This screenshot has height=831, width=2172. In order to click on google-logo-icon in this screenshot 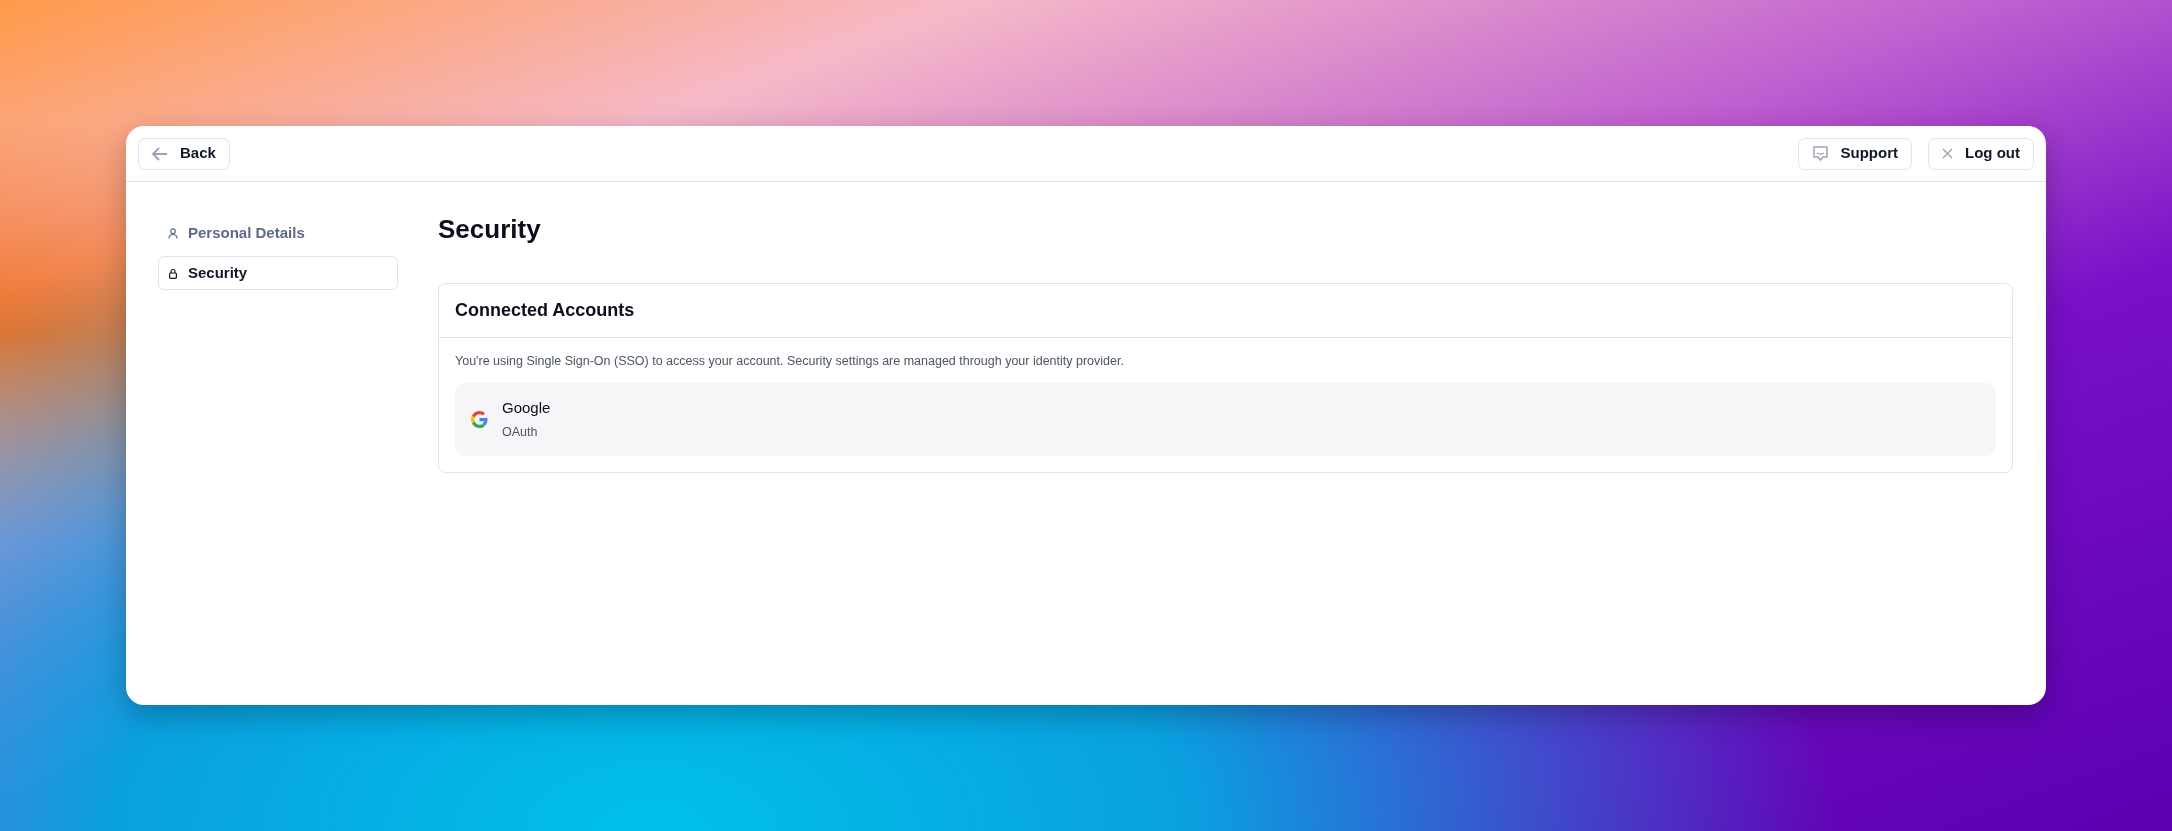, I will do `click(479, 420)`.